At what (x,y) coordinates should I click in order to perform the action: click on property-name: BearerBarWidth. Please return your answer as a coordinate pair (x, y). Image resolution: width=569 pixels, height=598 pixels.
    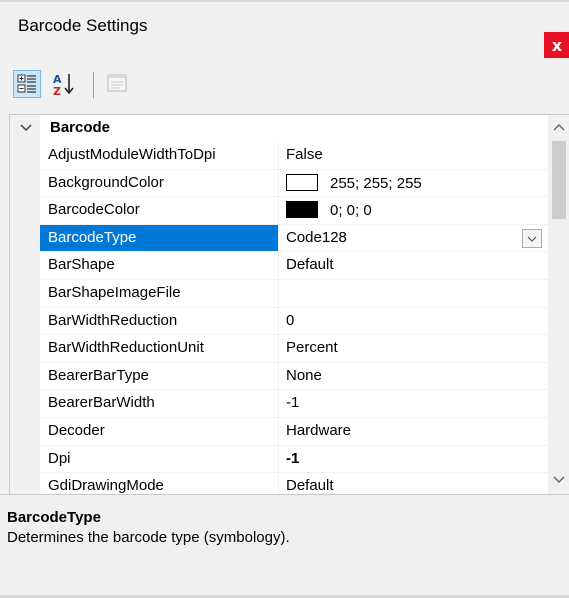
    Looking at the image, I should click on (101, 403).